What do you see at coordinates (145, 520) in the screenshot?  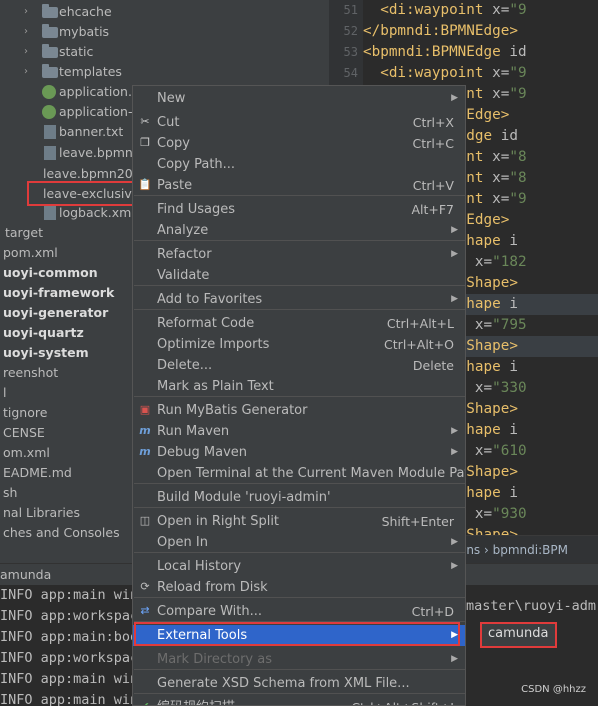 I see `split-icon: ◫` at bounding box center [145, 520].